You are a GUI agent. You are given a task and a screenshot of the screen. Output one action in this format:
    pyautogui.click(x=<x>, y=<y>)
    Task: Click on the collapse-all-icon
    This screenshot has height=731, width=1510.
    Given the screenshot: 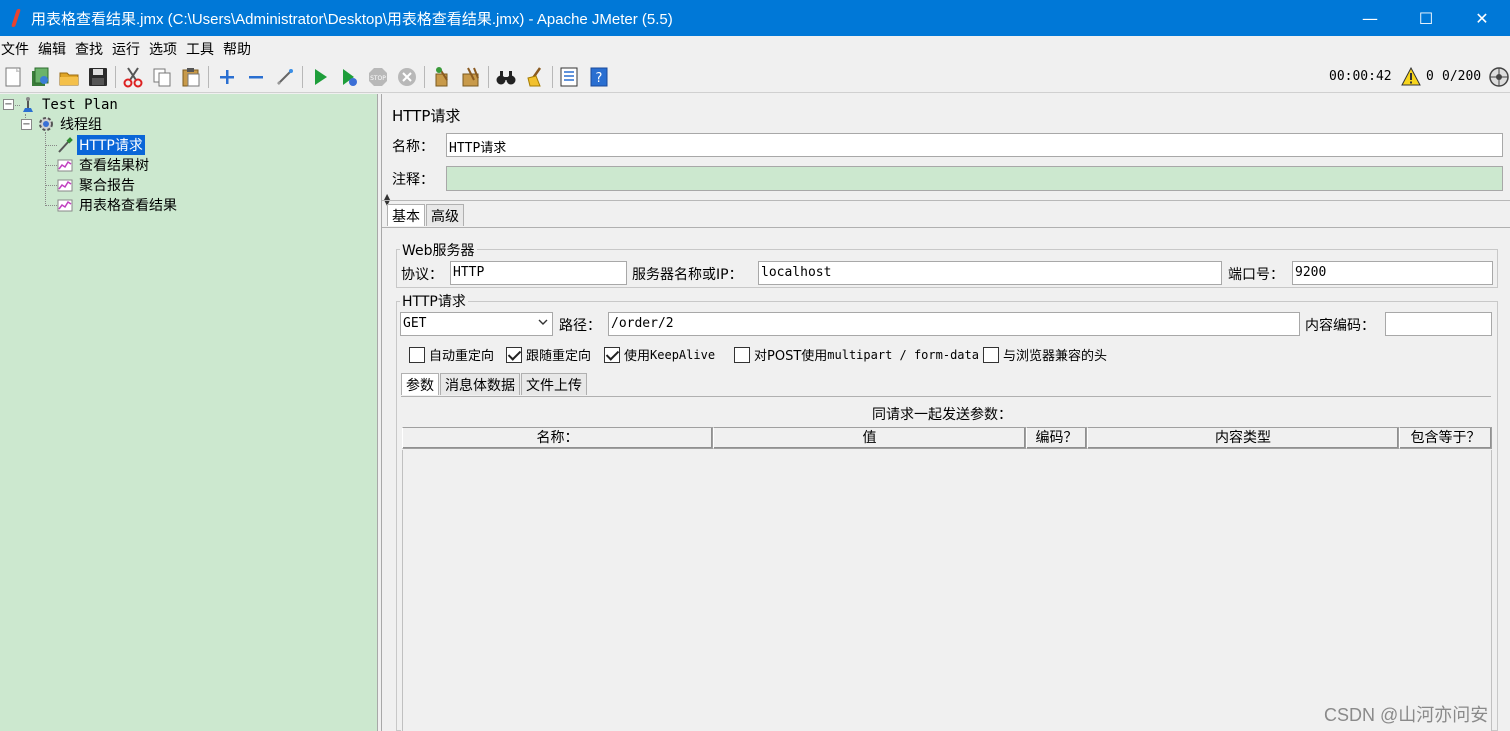 What is the action you would take?
    pyautogui.click(x=256, y=77)
    